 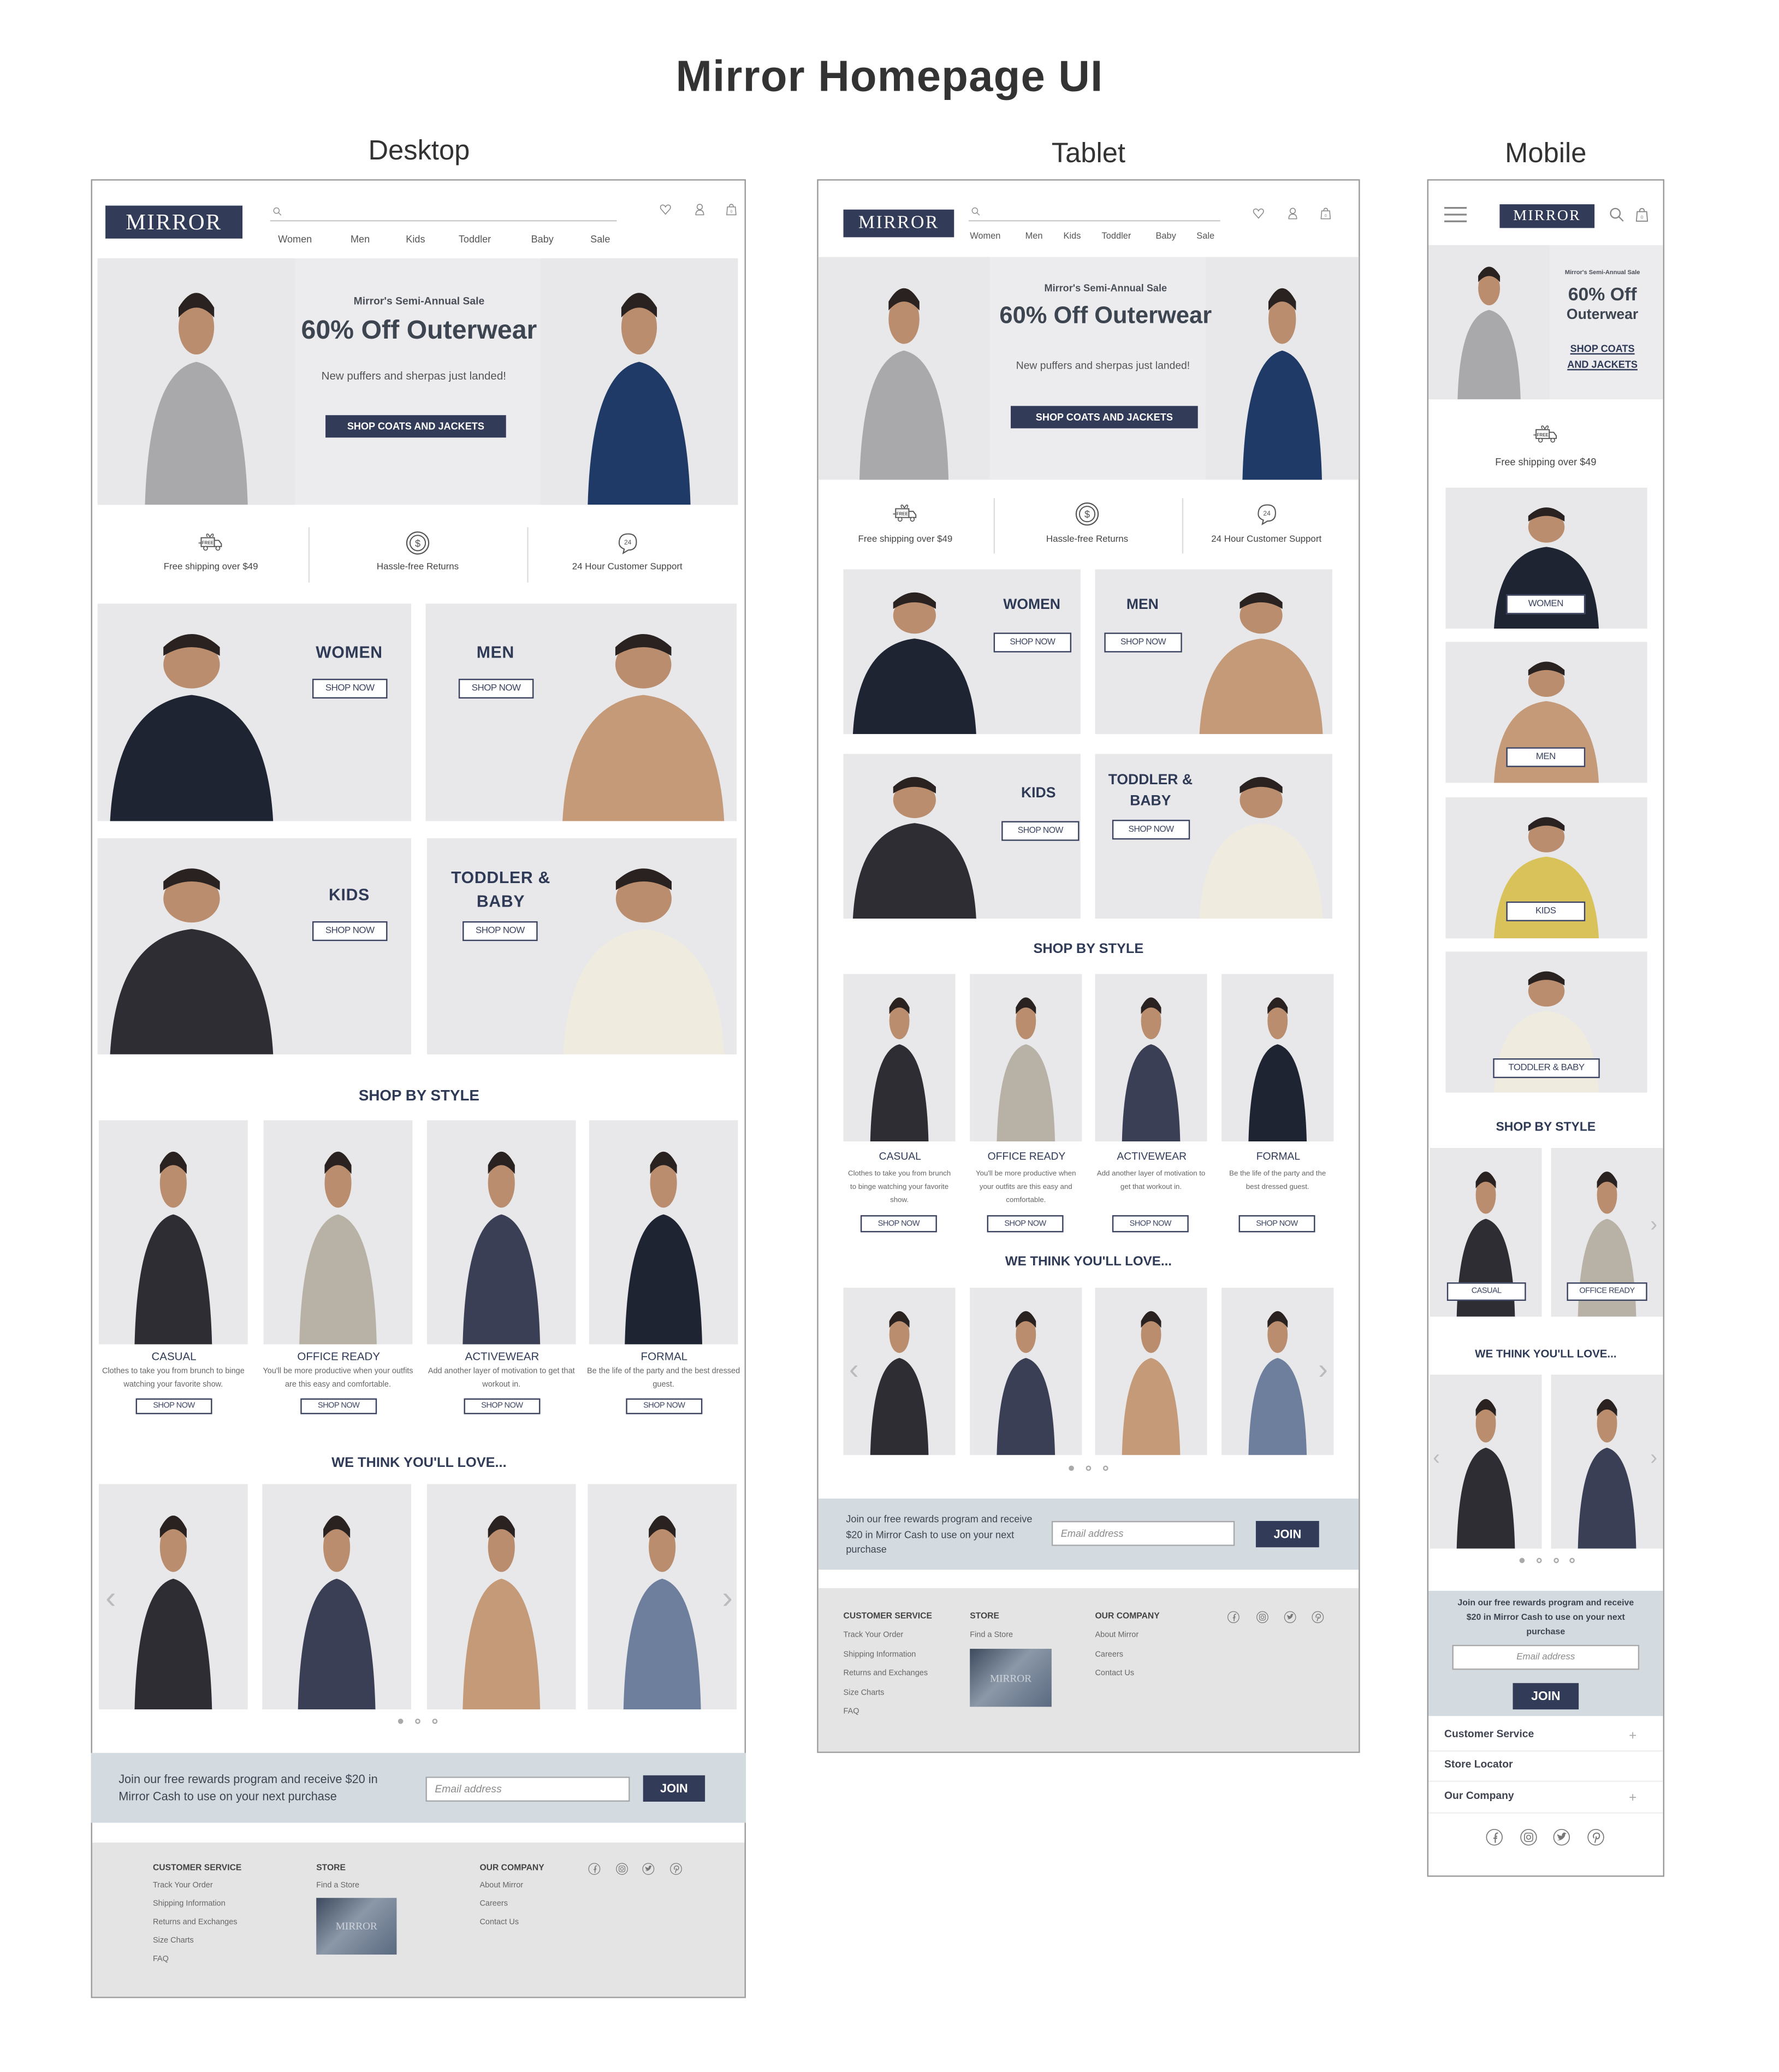 I want to click on category-label-button: KIDS, so click(x=1546, y=911).